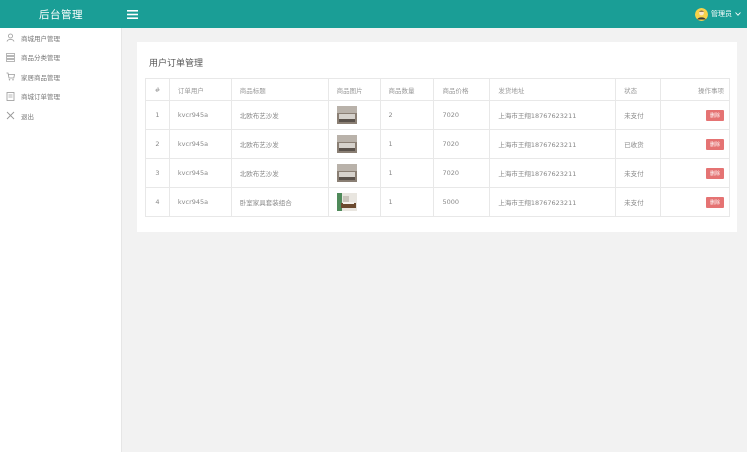 This screenshot has height=452, width=747. I want to click on row-number: 1, so click(157, 115).